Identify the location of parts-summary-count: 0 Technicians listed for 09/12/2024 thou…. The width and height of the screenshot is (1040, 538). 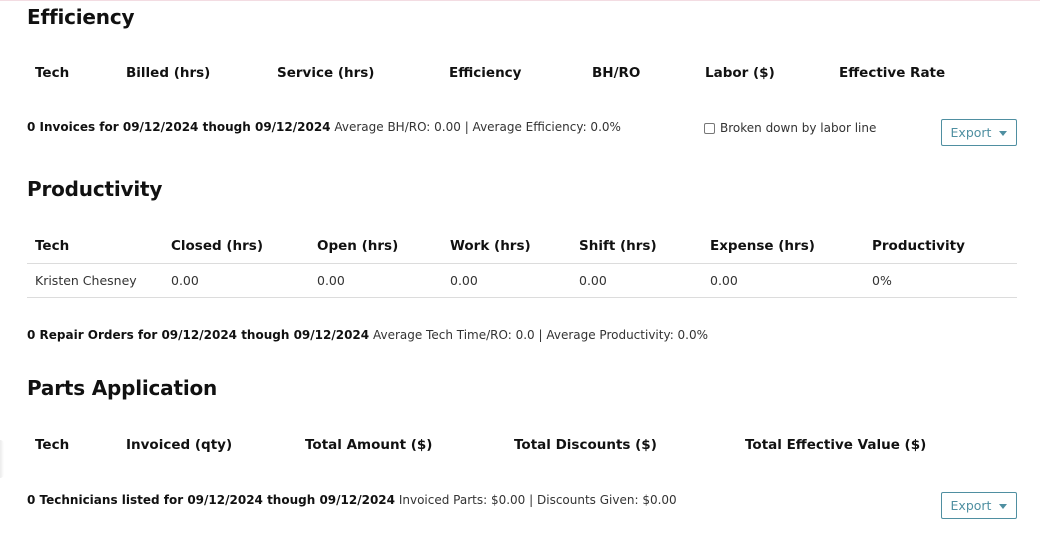
(211, 500).